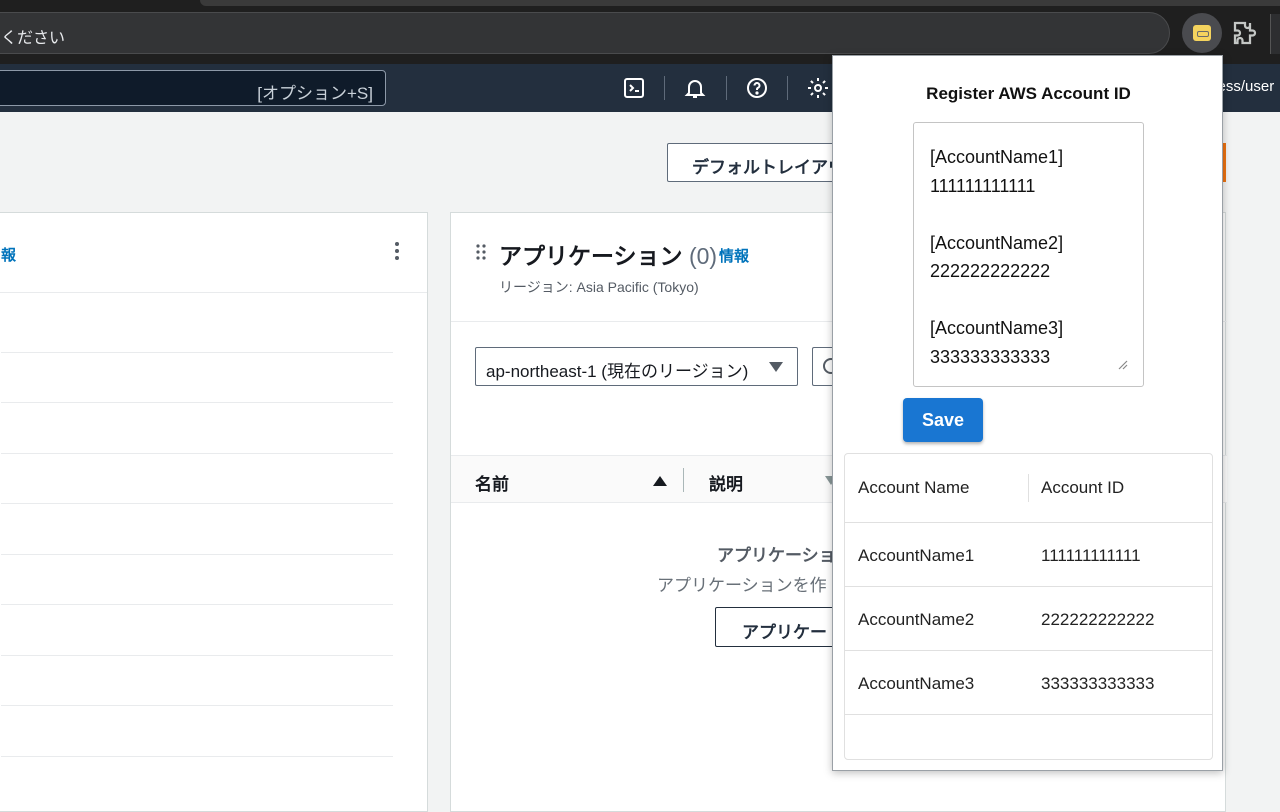  Describe the element at coordinates (757, 88) in the screenshot. I see `help-icon` at that location.